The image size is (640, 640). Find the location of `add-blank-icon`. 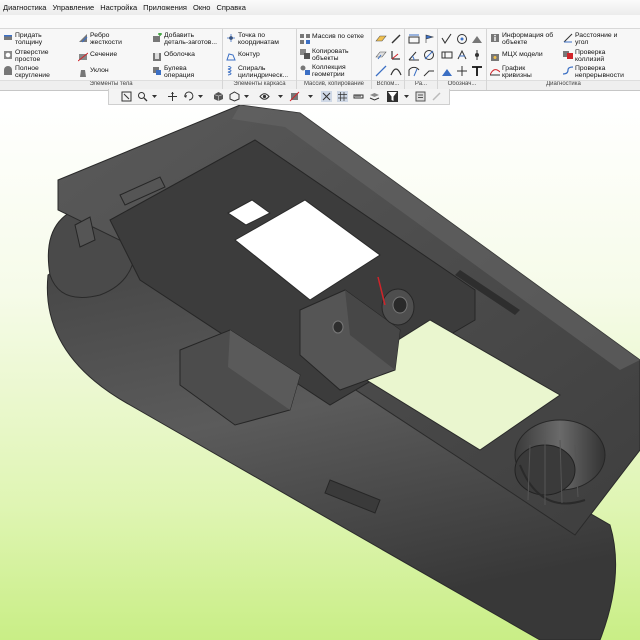

add-blank-icon is located at coordinates (157, 37).